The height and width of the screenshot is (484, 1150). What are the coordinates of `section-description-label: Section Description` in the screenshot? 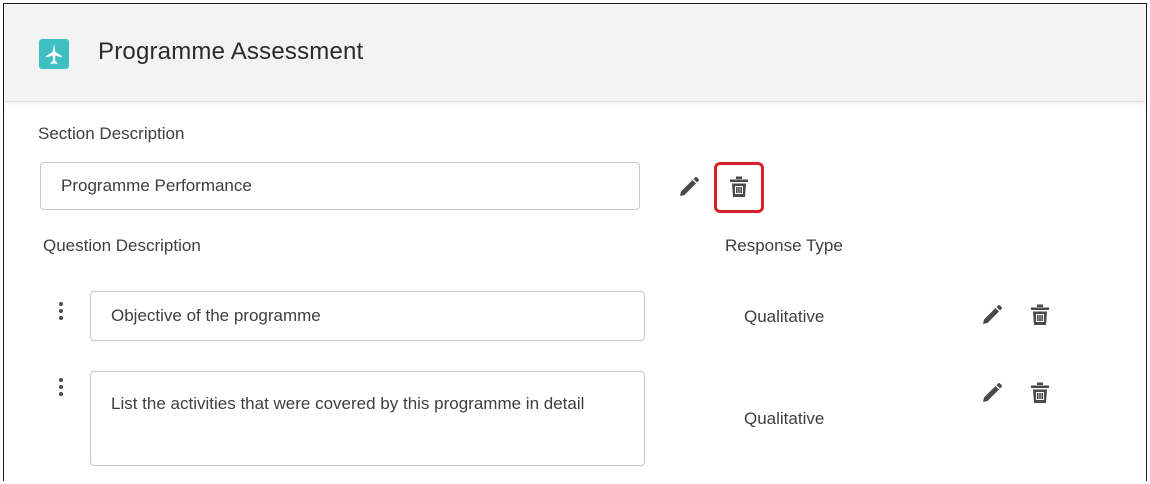 It's located at (111, 133).